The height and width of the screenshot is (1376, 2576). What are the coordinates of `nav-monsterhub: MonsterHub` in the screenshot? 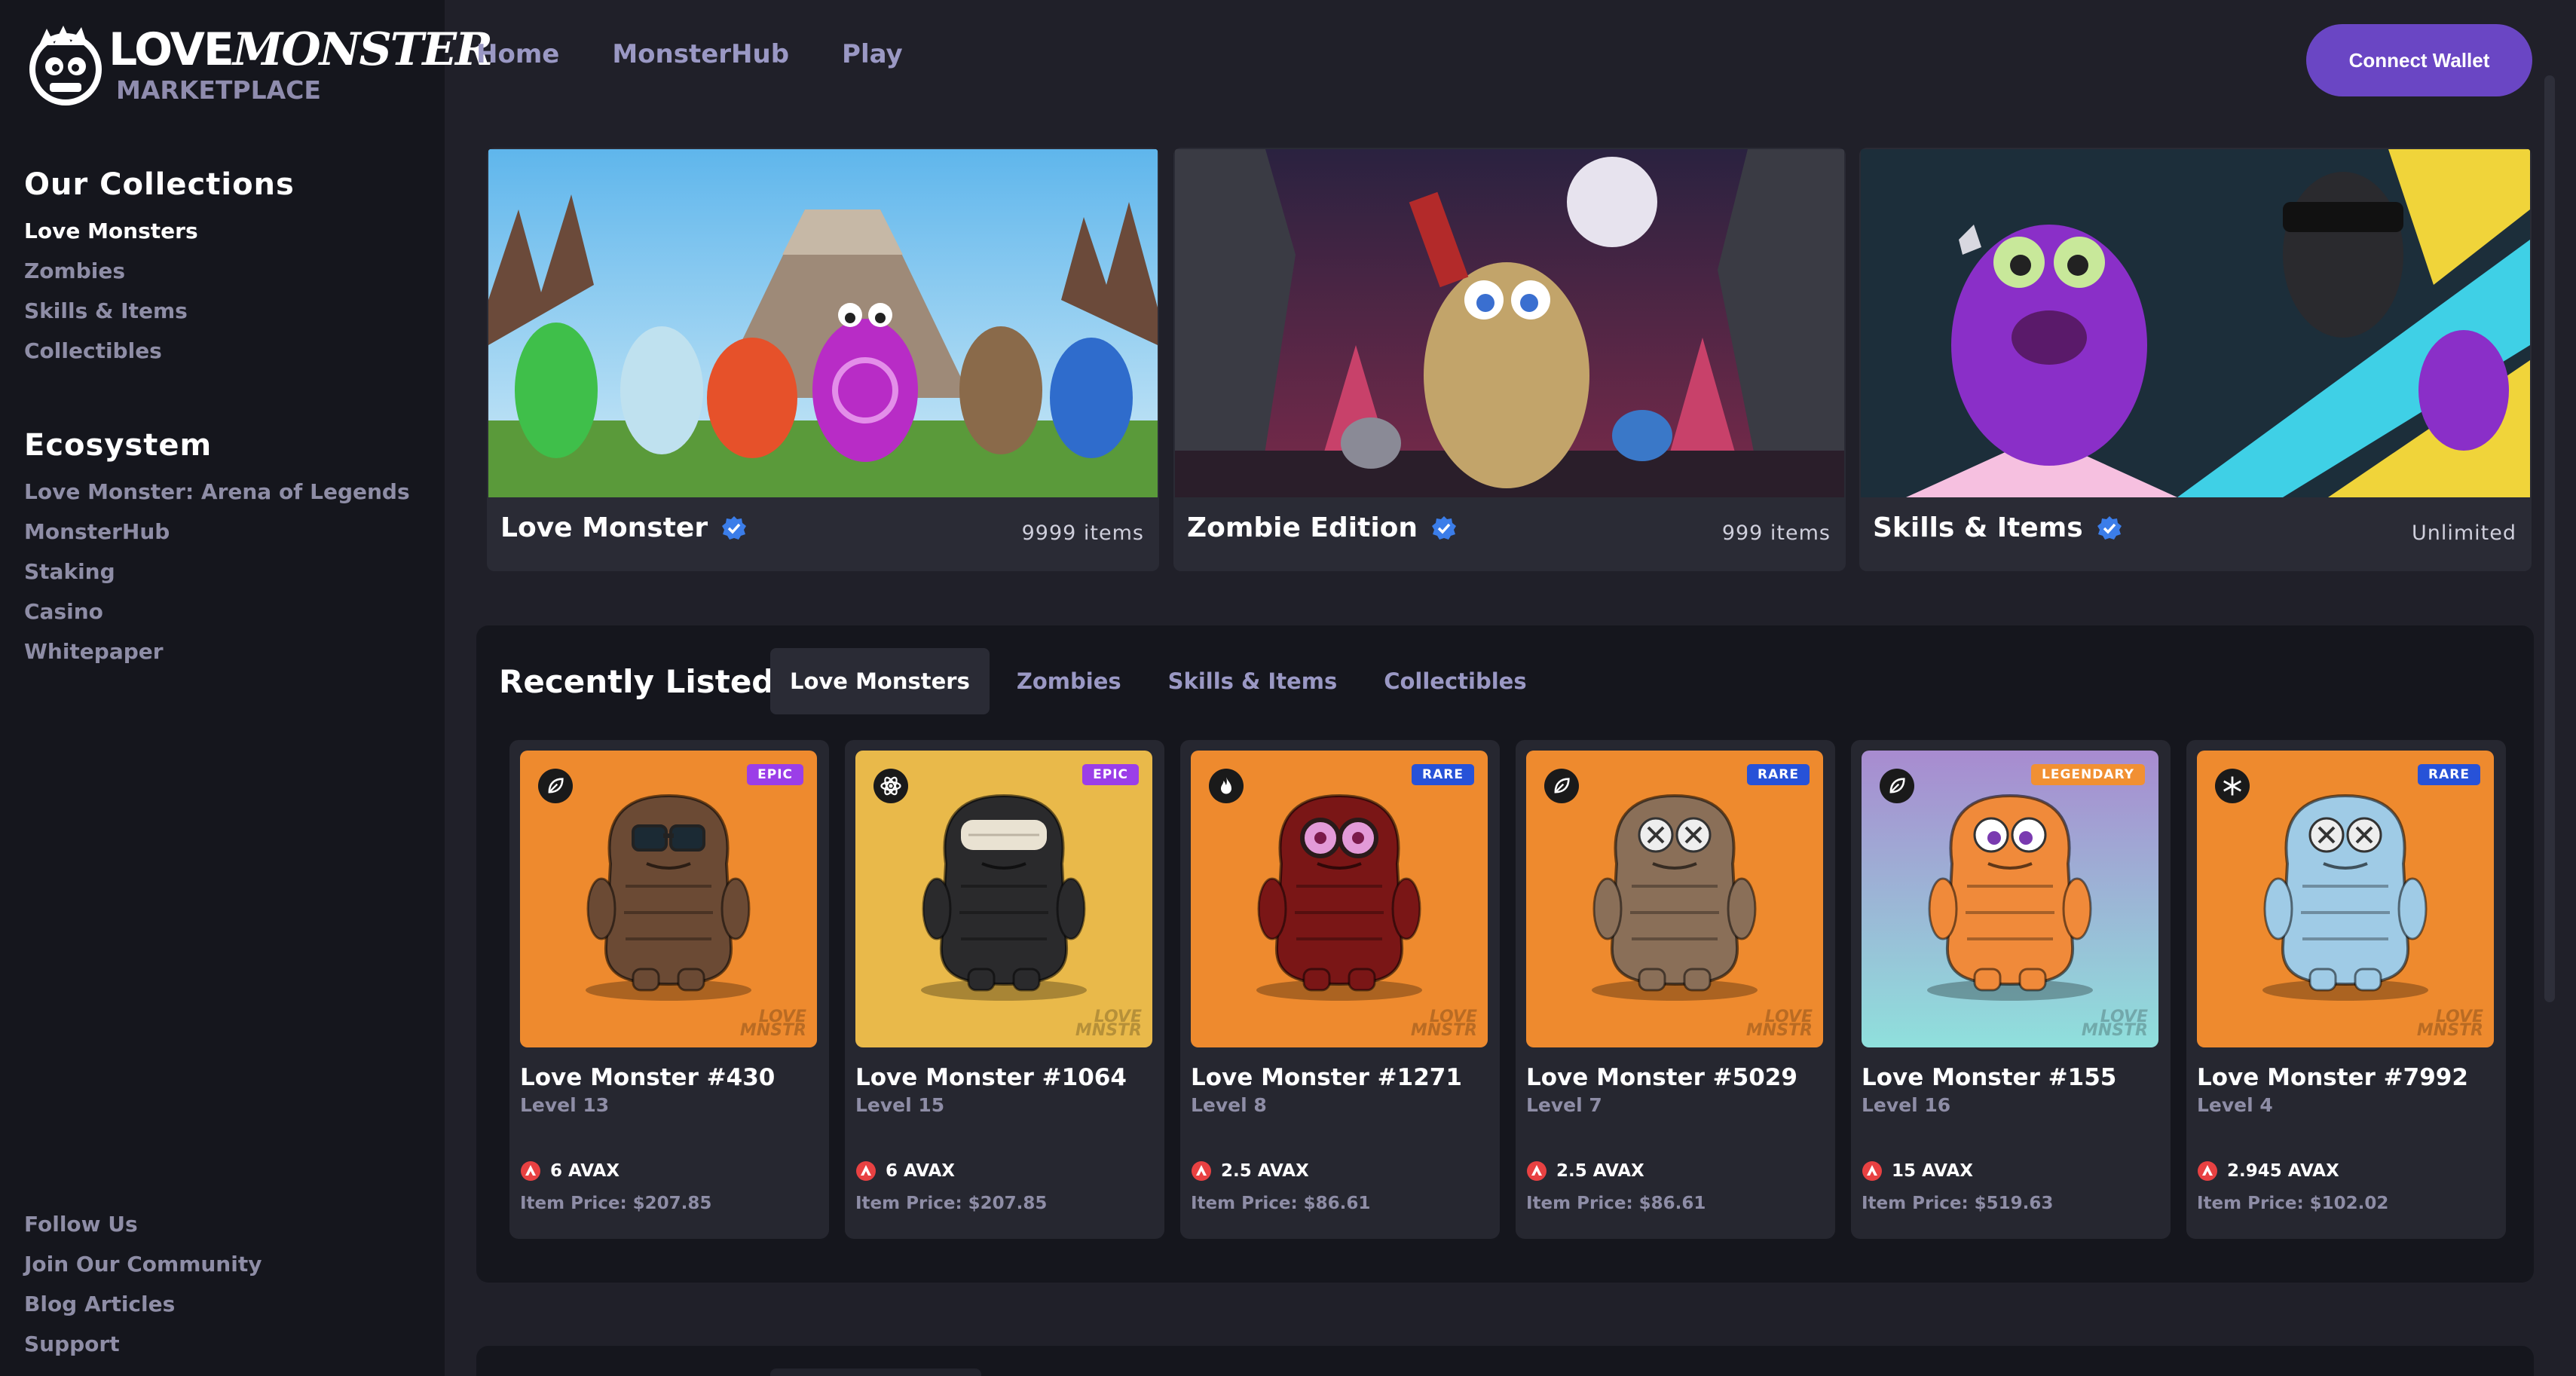 It's located at (701, 54).